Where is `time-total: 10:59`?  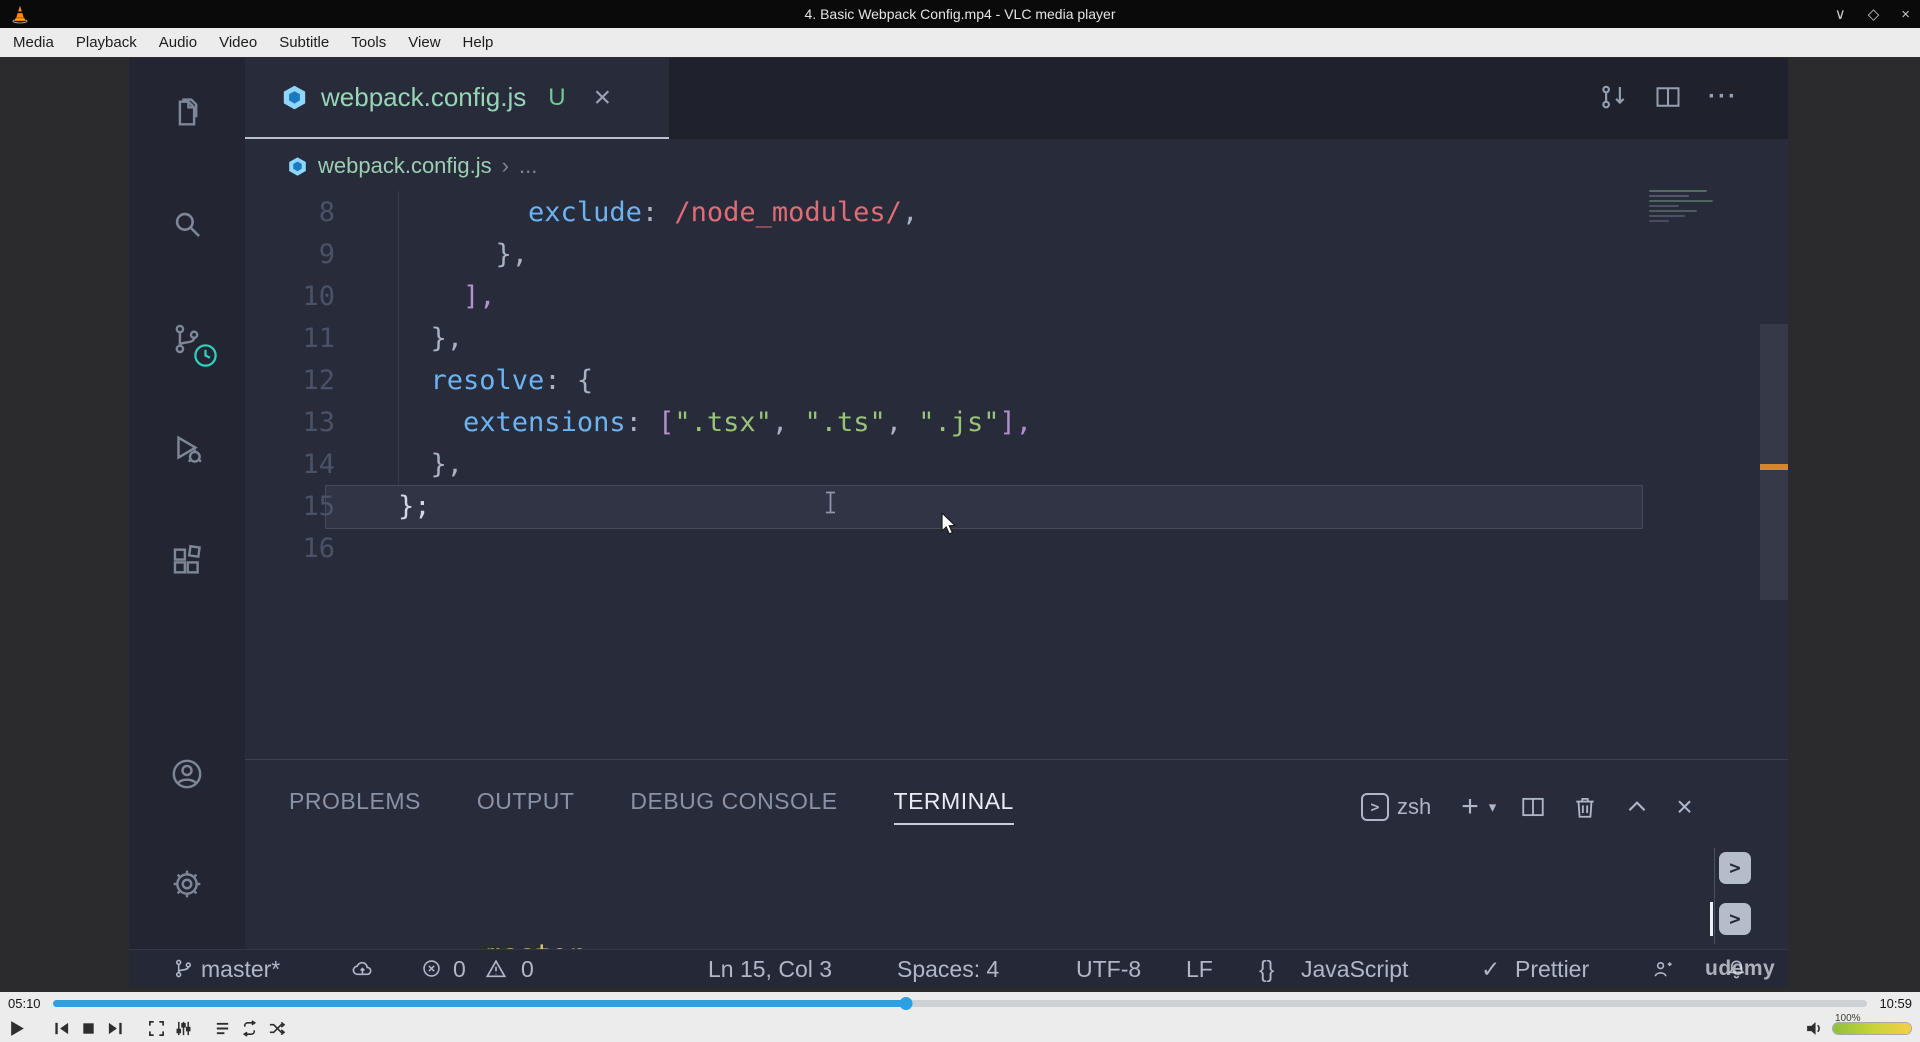
time-total: 10:59 is located at coordinates (1895, 1003).